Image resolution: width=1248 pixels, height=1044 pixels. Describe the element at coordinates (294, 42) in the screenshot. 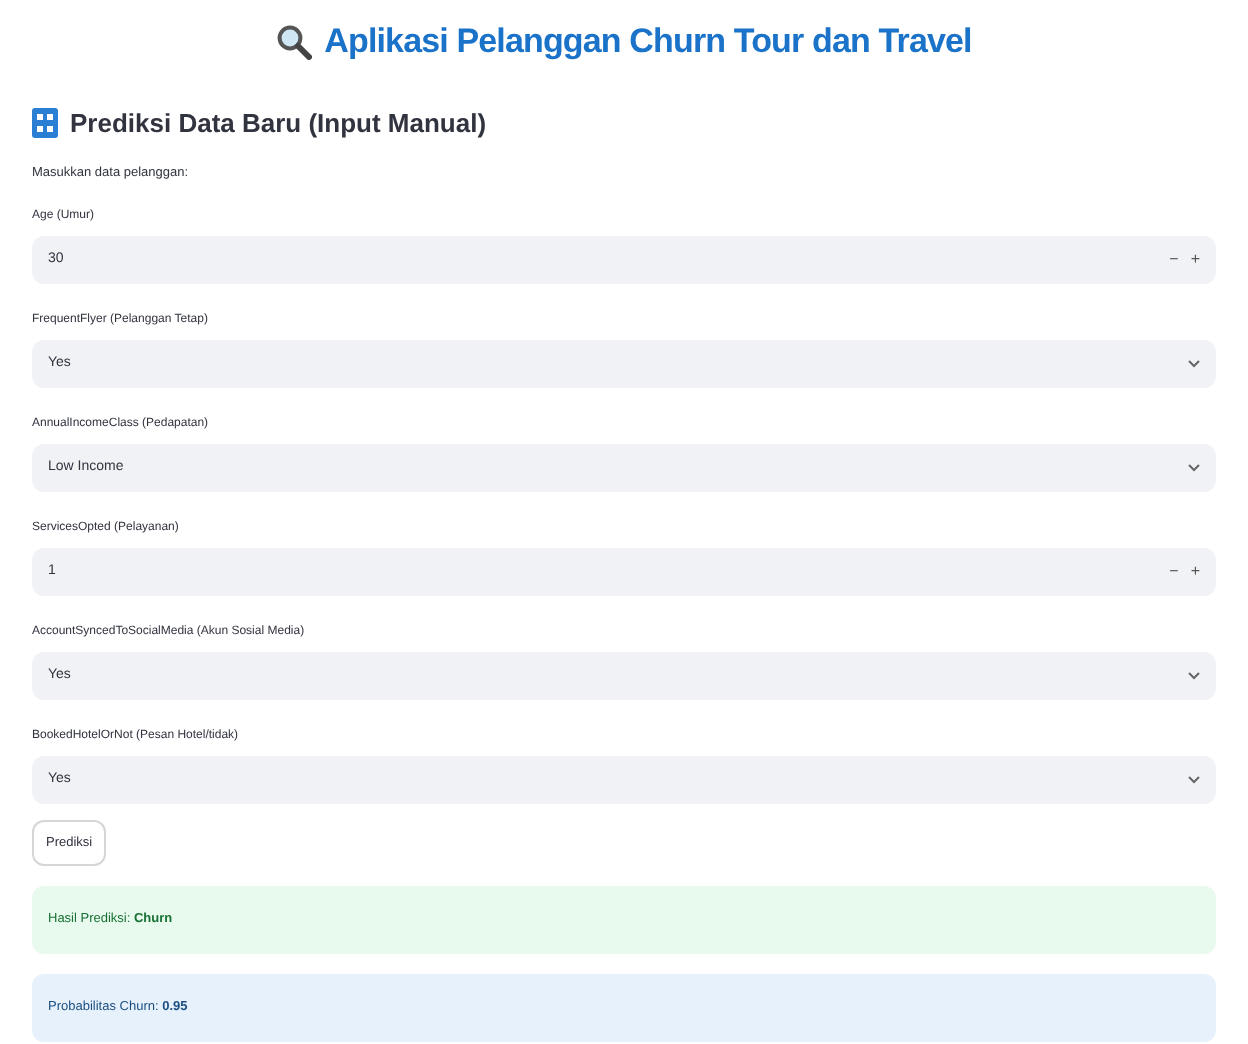

I see `magnifier-icon` at that location.